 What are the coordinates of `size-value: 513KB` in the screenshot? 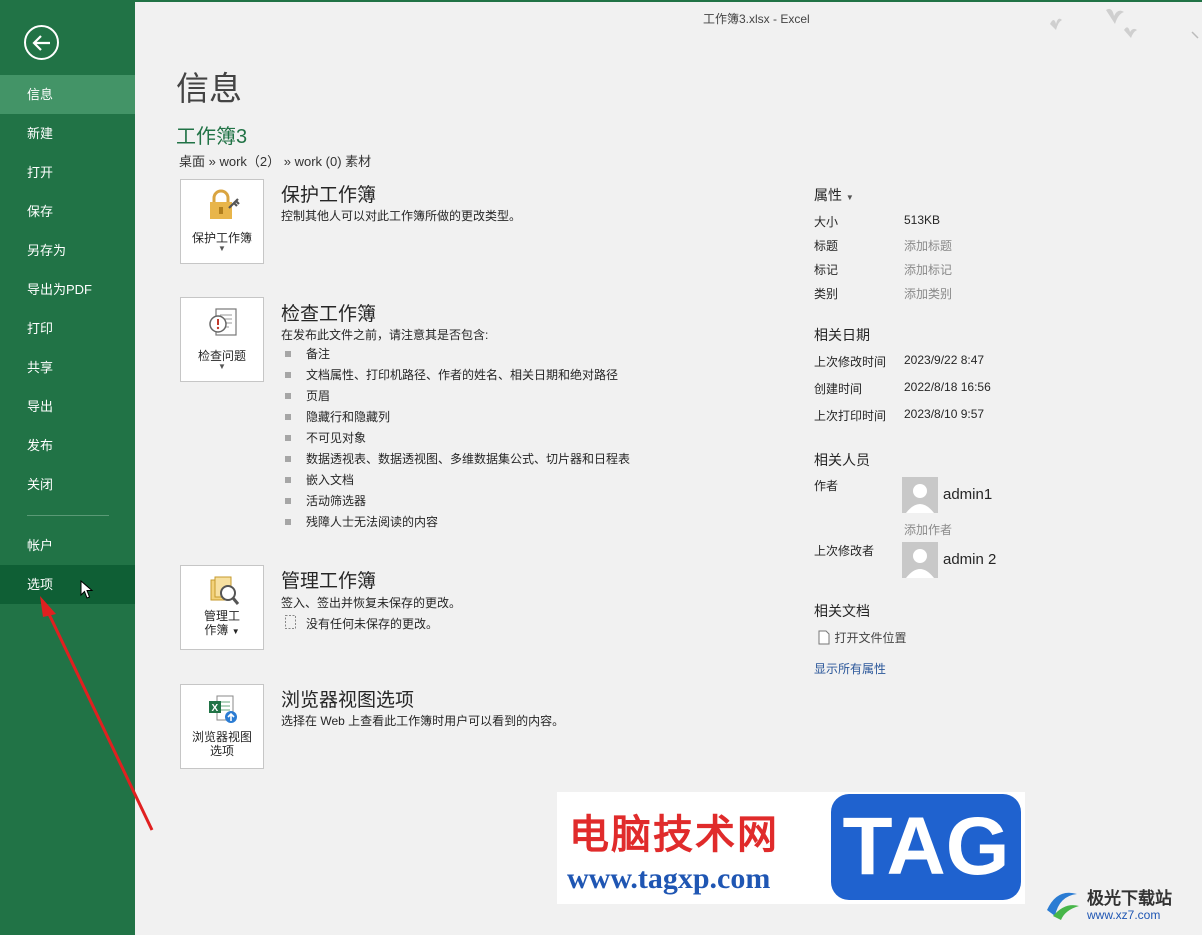 It's located at (922, 220).